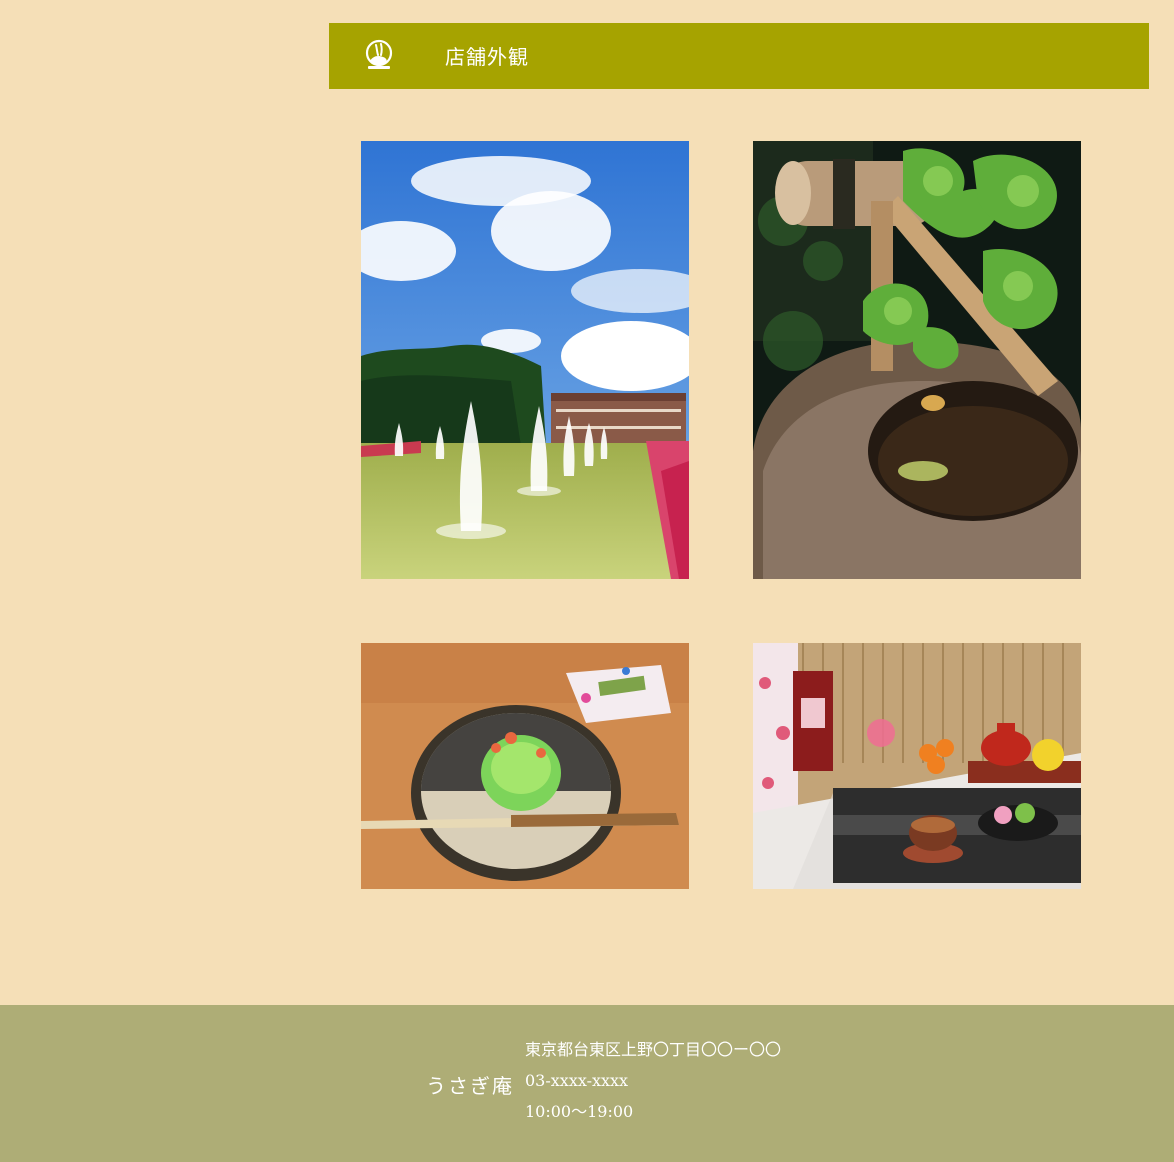 The image size is (1174, 1162). I want to click on shop-address: 東京都台東区上野〇丁目〇〇ー〇〇, so click(653, 1049).